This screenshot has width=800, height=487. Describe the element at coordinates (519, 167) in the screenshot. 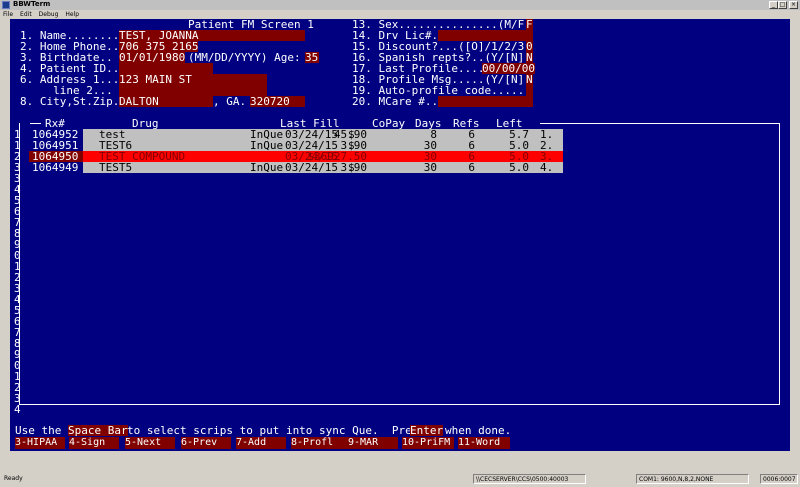

I see `row-left: 5.0` at that location.